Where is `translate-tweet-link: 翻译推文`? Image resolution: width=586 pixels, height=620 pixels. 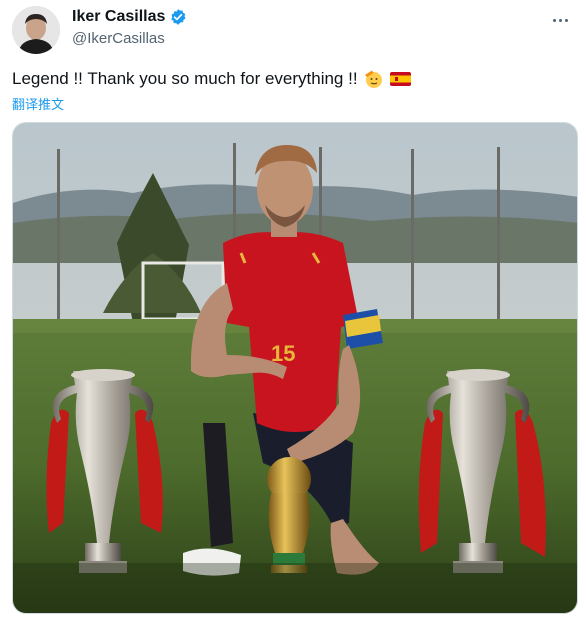
translate-tweet-link: 翻译推文 is located at coordinates (38, 103).